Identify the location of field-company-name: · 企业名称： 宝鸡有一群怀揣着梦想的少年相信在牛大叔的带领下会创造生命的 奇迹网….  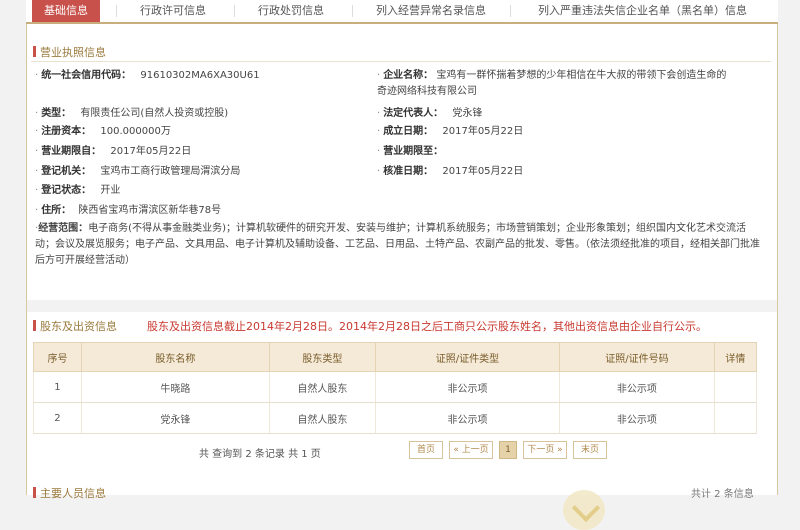
(552, 83).